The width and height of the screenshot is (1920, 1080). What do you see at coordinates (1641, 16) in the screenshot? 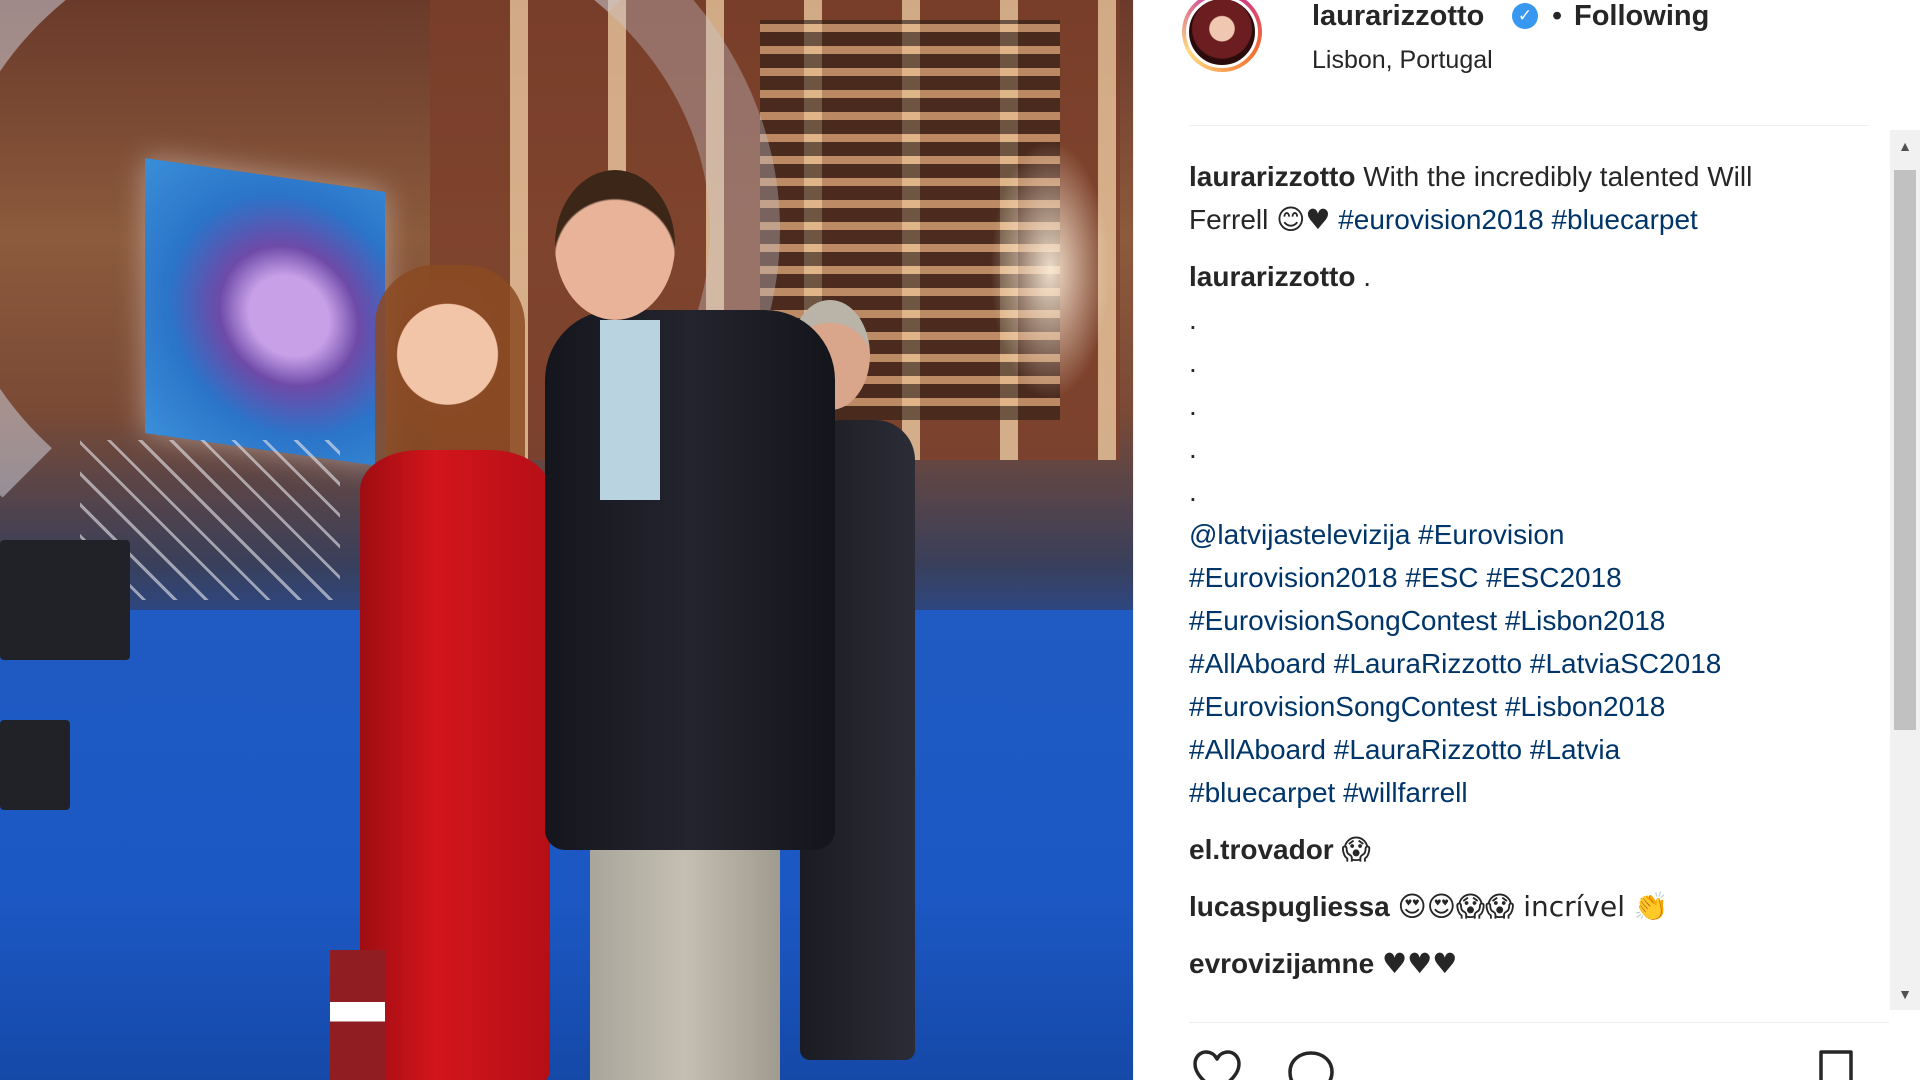
I see `following-button: Following` at bounding box center [1641, 16].